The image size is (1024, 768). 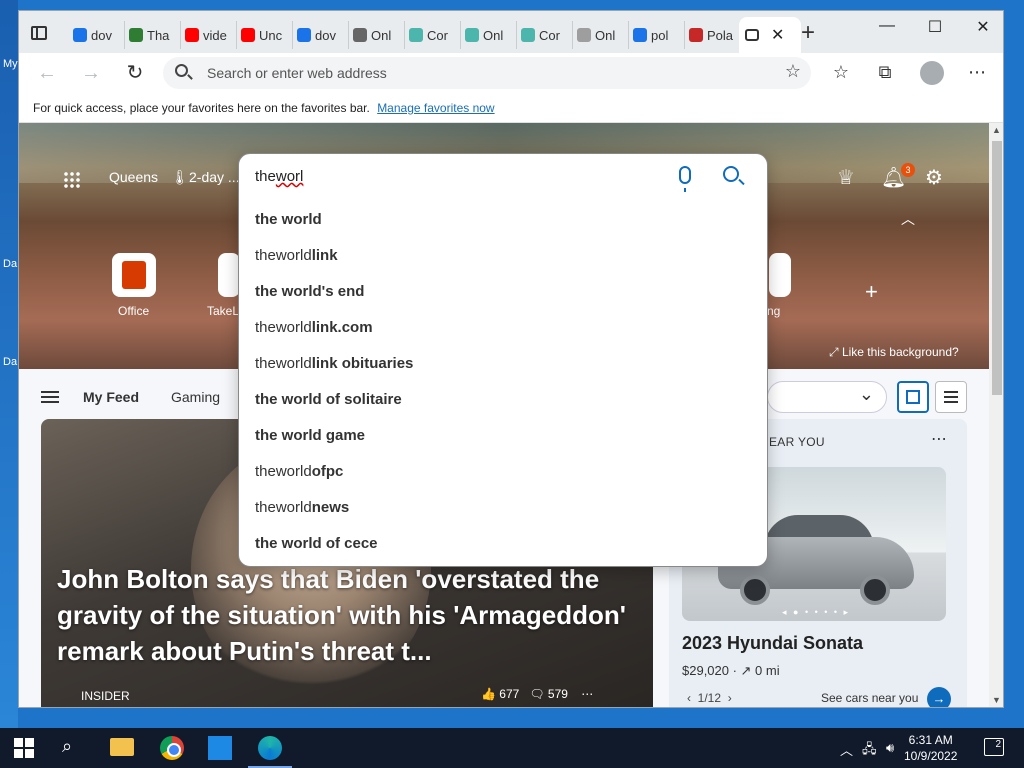 What do you see at coordinates (503, 328) in the screenshot?
I see `search-suggestion: theworldlink.com` at bounding box center [503, 328].